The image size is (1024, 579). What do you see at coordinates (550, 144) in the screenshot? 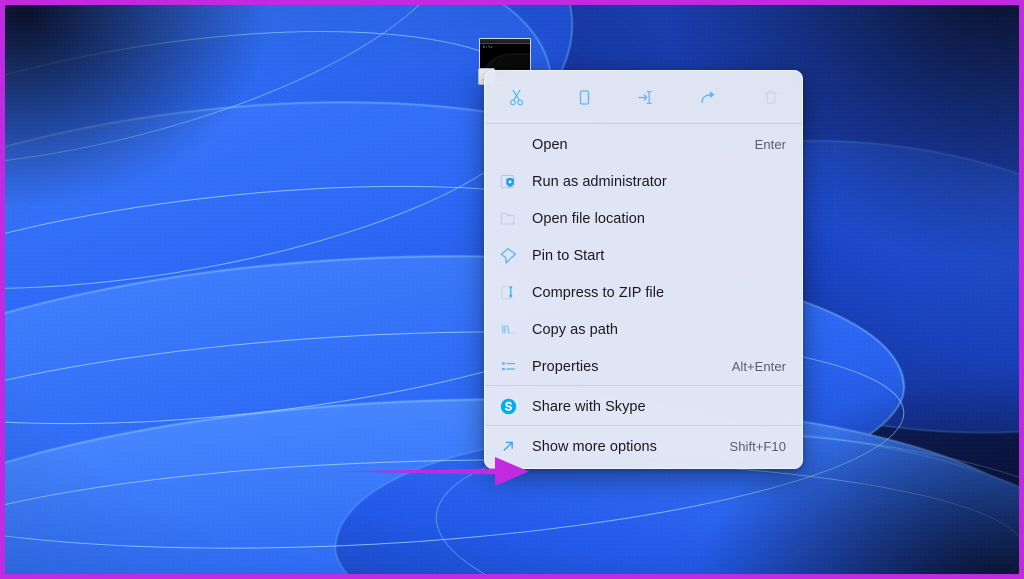
I see `menu-item-label: Open` at bounding box center [550, 144].